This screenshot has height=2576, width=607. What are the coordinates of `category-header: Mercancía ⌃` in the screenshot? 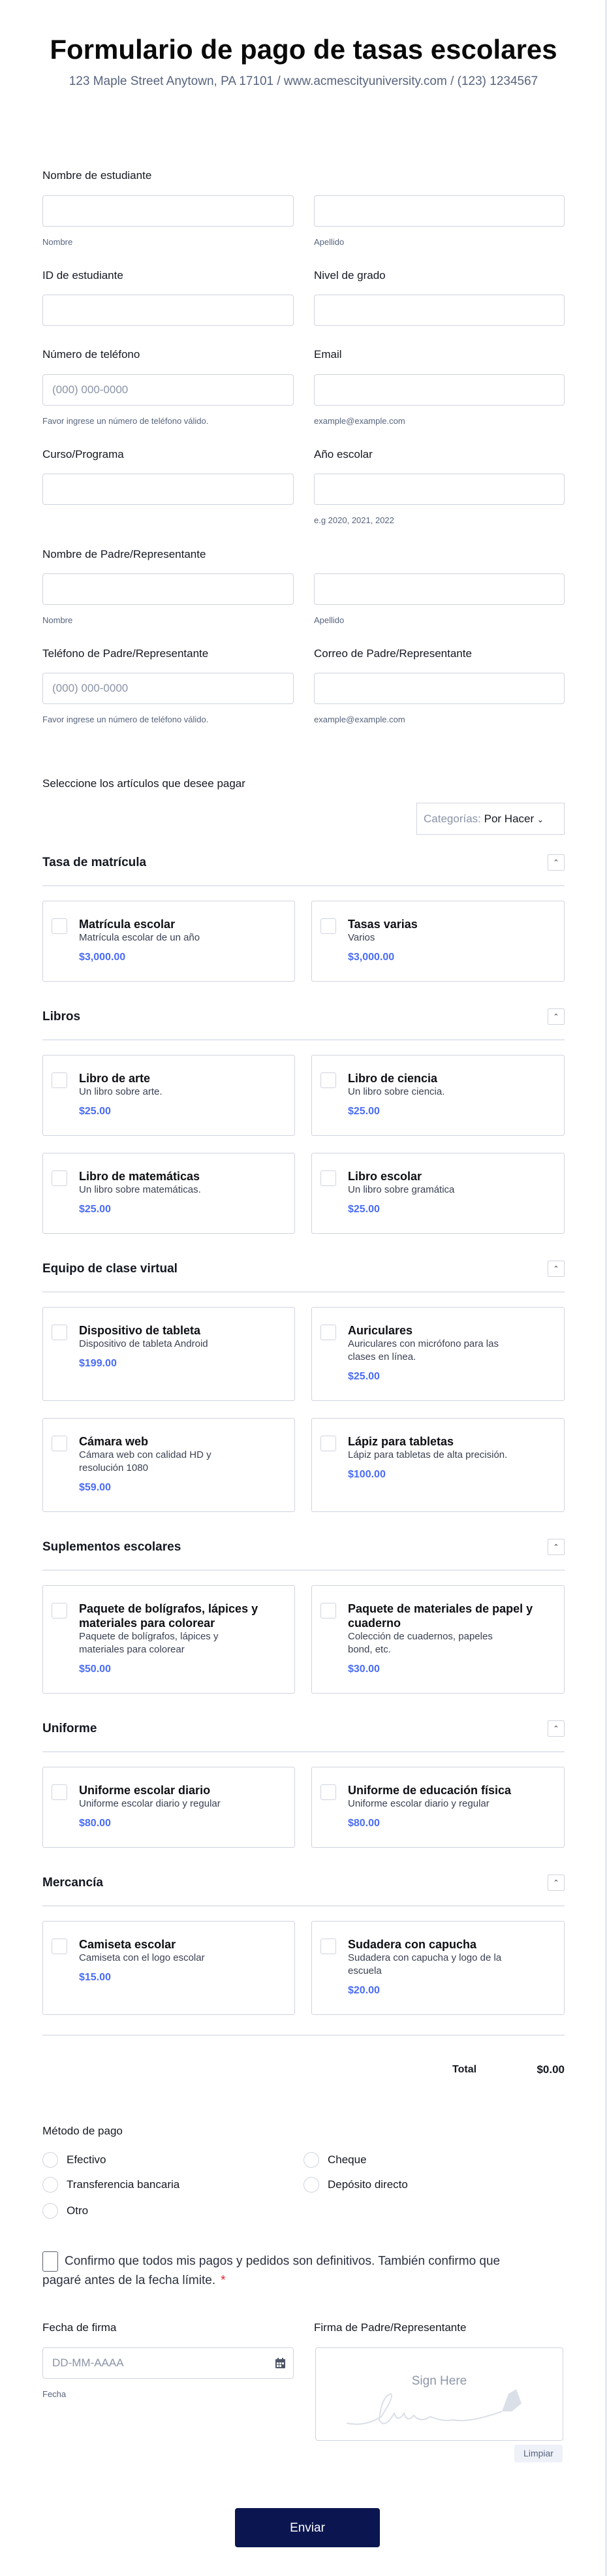 It's located at (303, 1883).